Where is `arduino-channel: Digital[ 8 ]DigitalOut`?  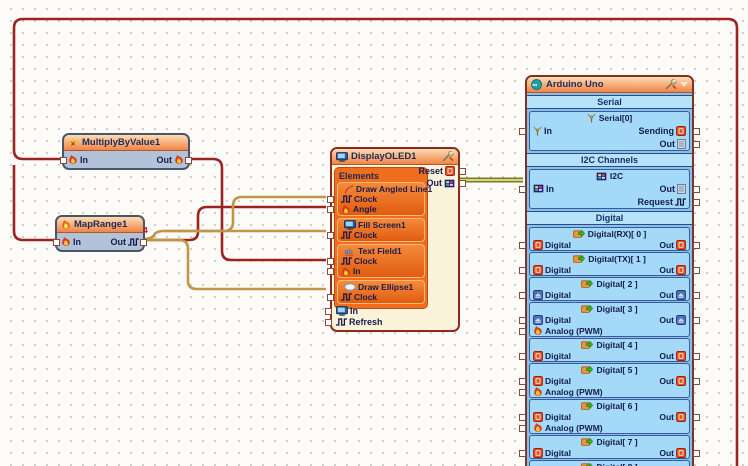 arduino-channel: Digital[ 8 ]DigitalOut is located at coordinates (609, 463).